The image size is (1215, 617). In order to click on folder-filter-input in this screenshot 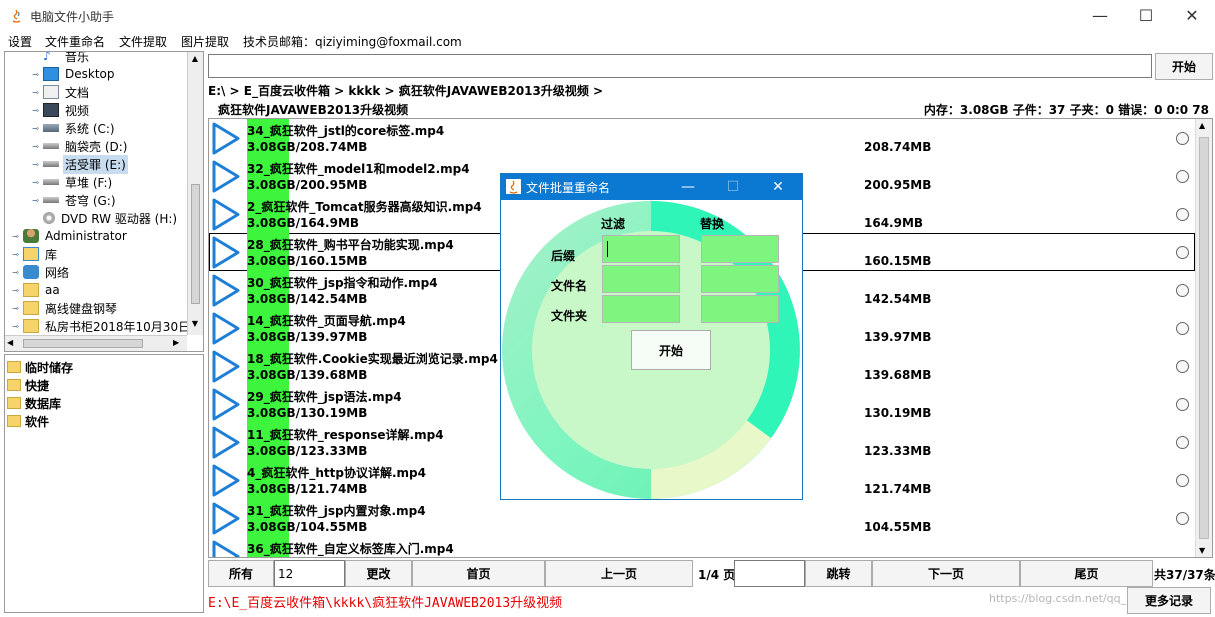, I will do `click(641, 309)`.